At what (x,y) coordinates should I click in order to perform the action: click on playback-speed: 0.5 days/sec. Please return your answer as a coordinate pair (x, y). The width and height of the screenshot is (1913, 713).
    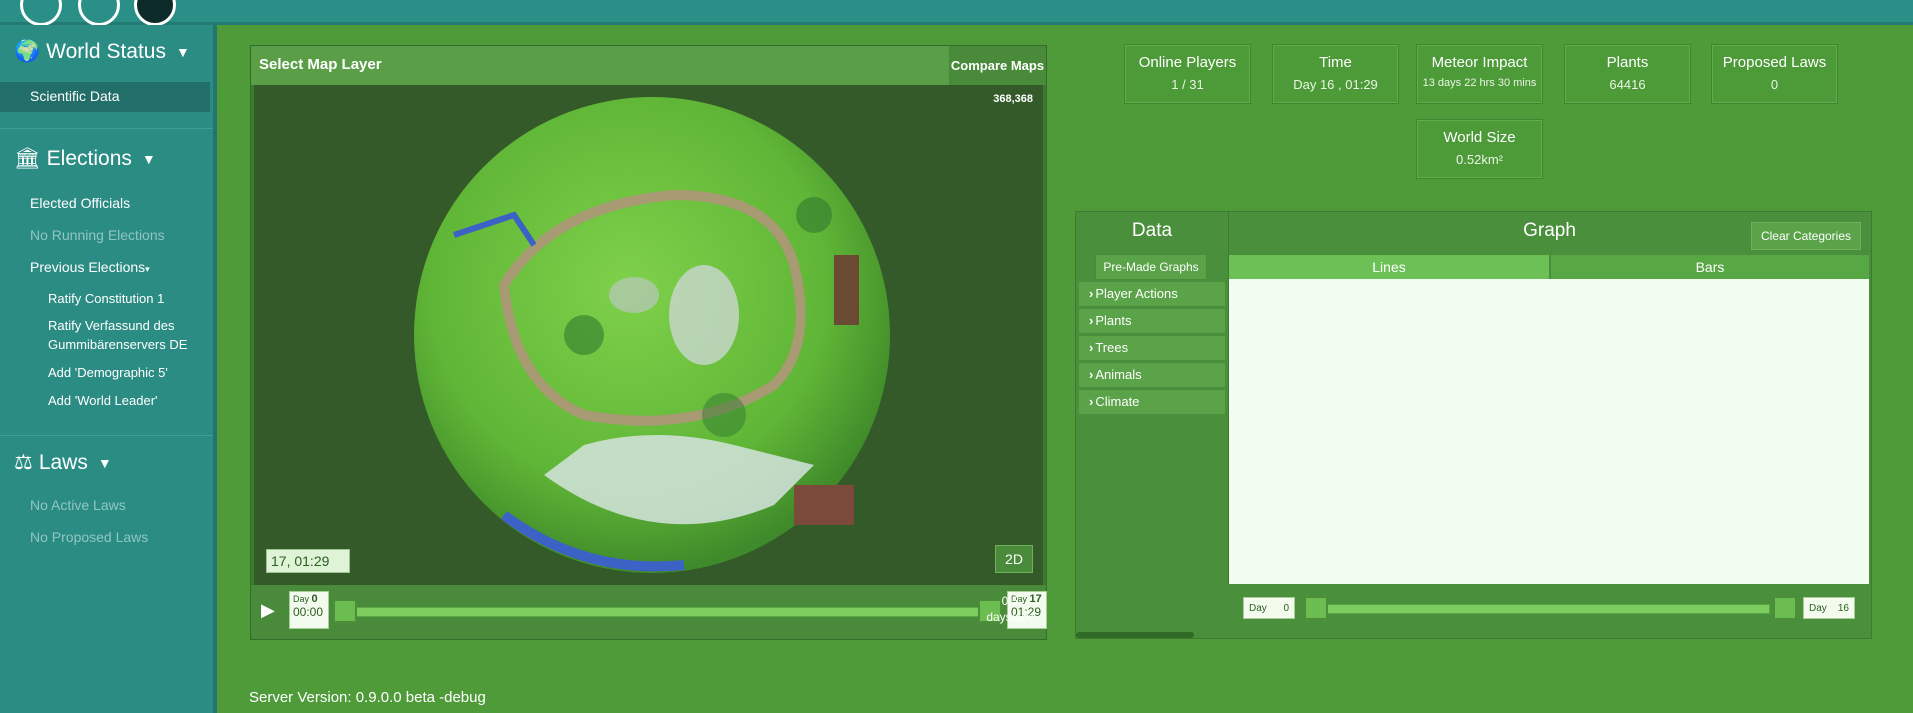
    Looking at the image, I should click on (1010, 609).